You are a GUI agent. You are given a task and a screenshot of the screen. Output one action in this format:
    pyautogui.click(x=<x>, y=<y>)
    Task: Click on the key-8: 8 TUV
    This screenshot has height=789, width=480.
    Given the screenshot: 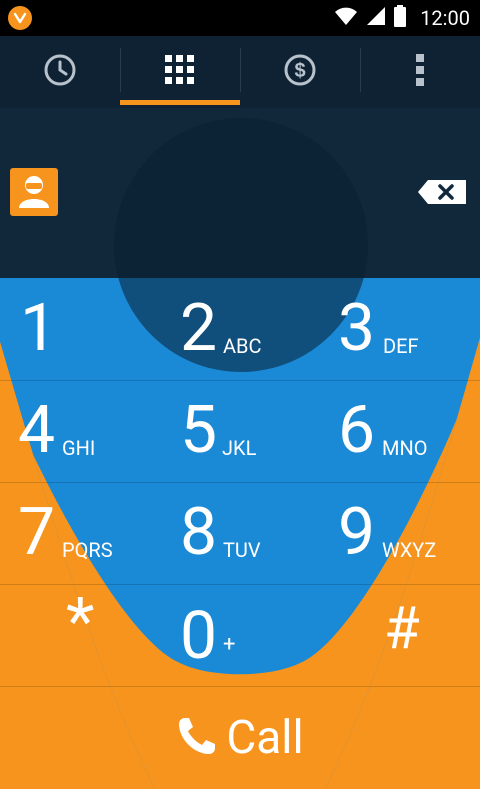 What is the action you would take?
    pyautogui.click(x=240, y=533)
    